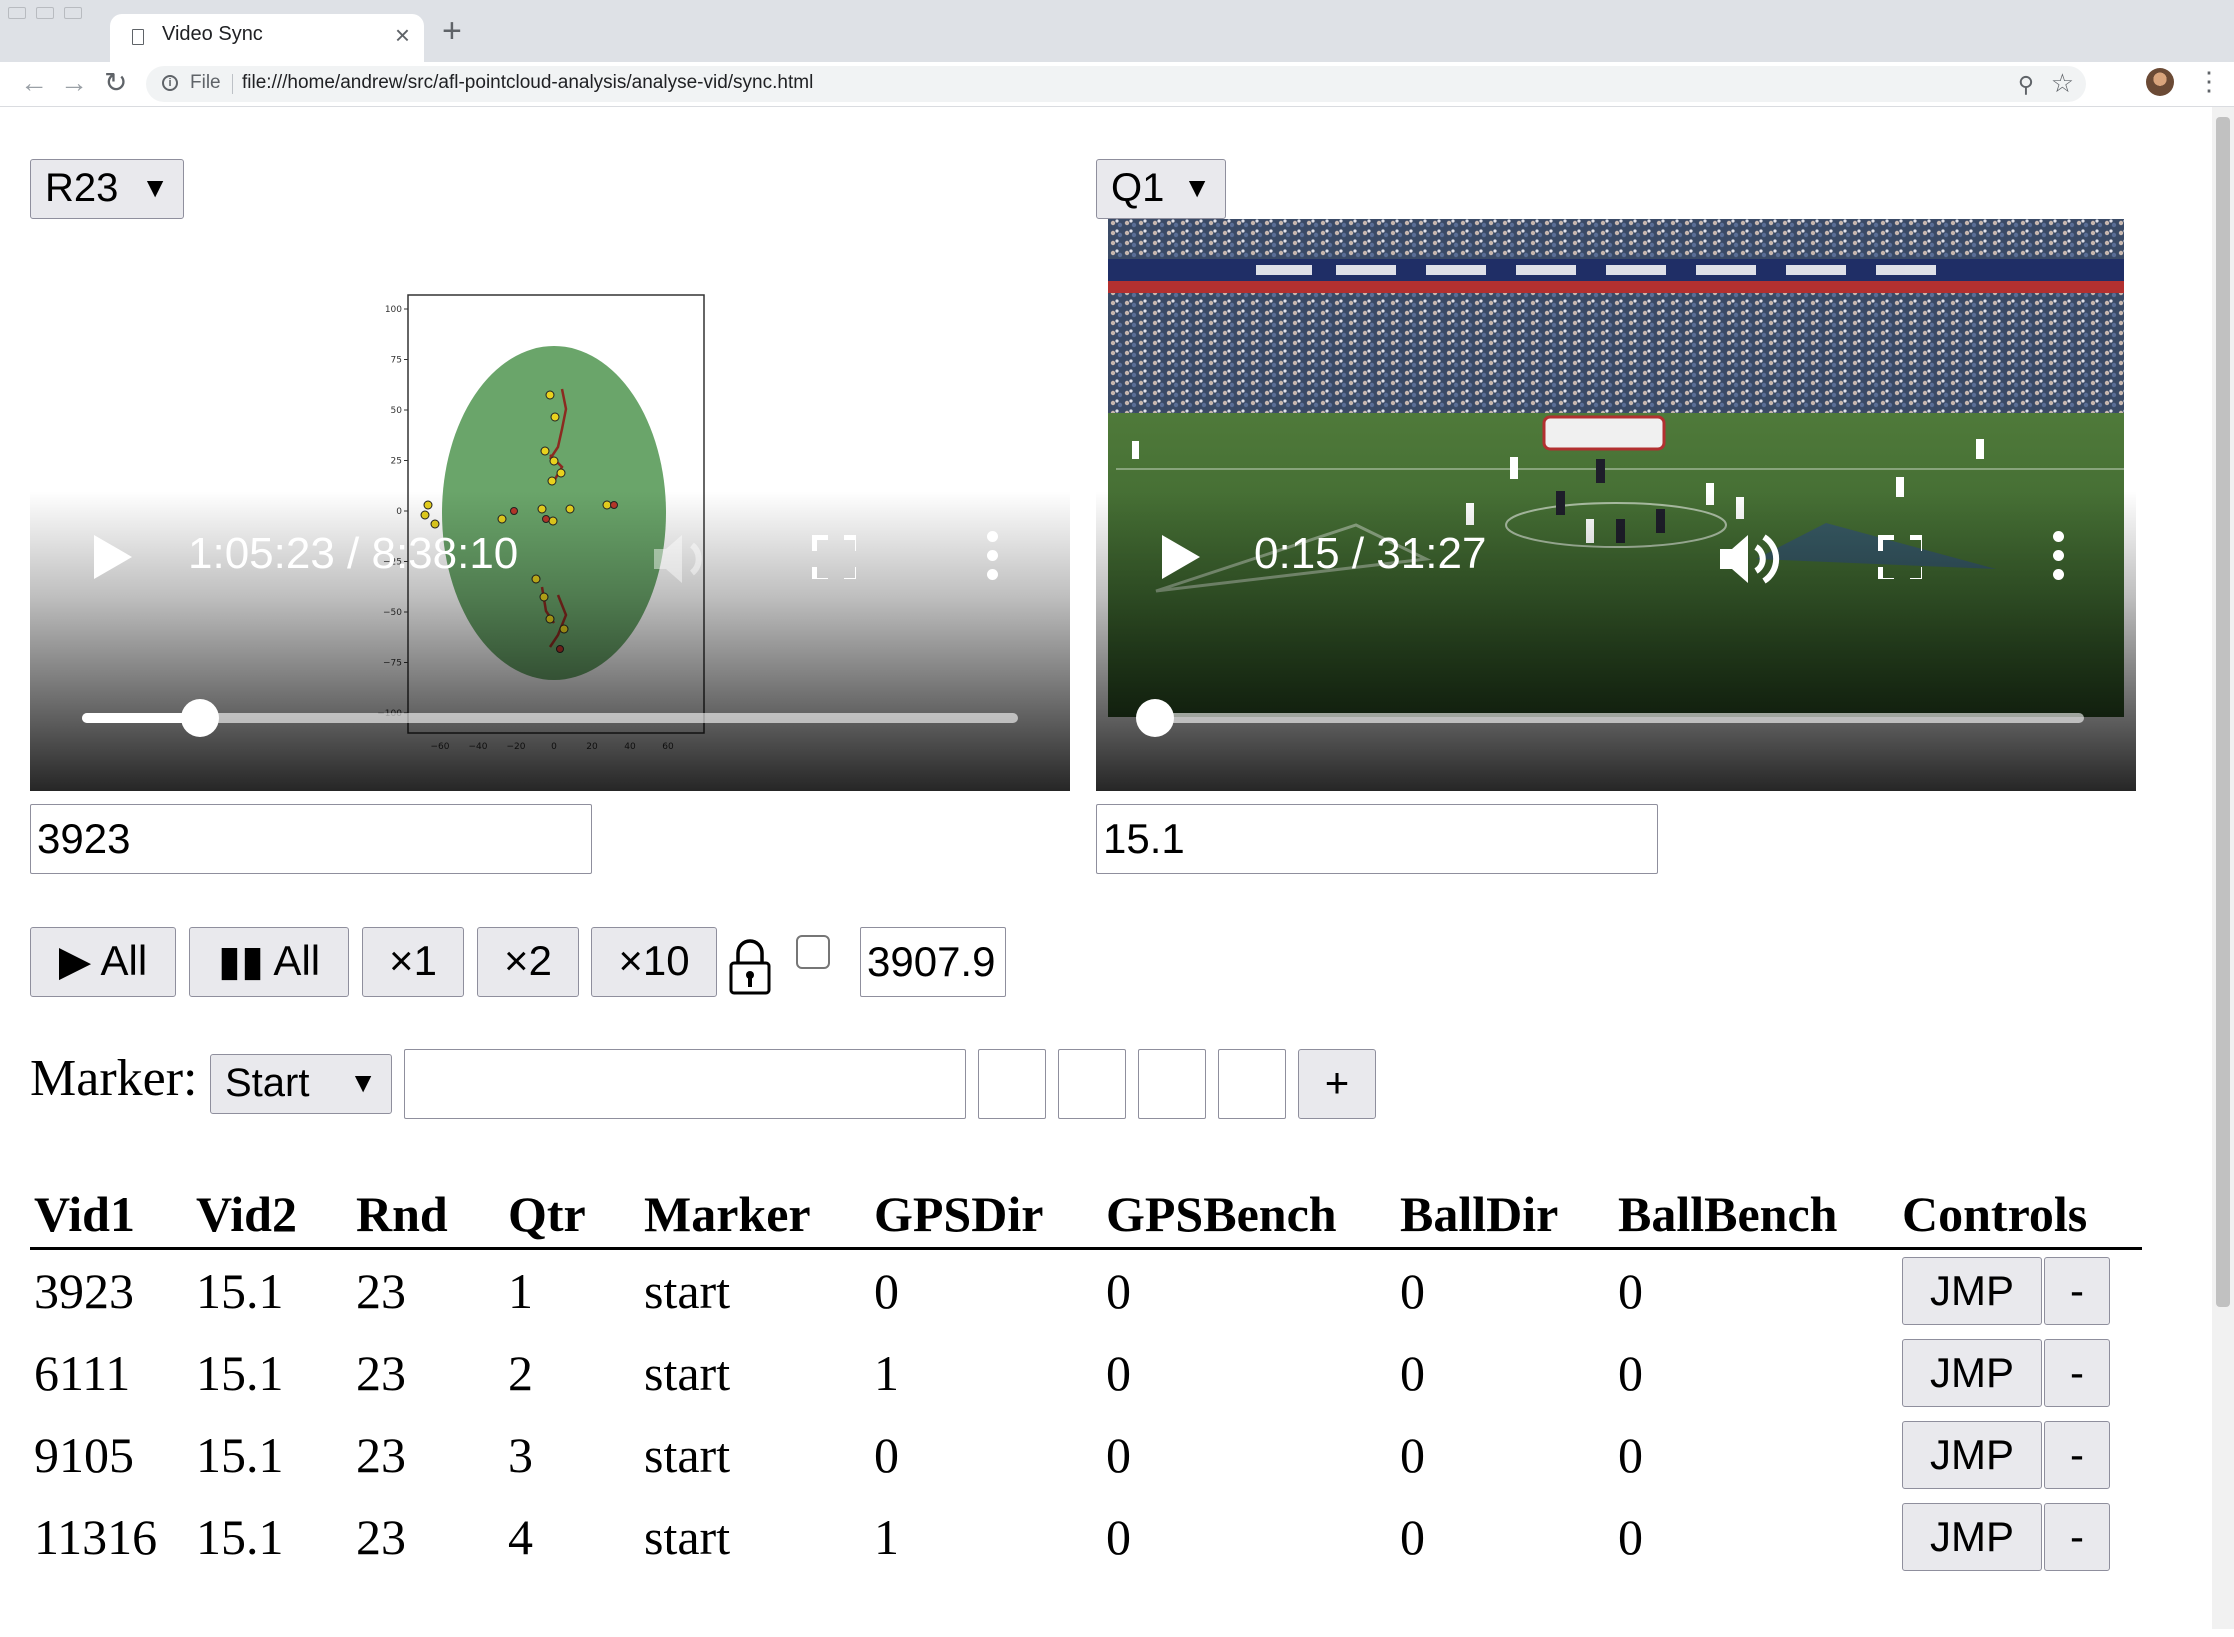 Image resolution: width=2234 pixels, height=1637 pixels. What do you see at coordinates (311, 839) in the screenshot?
I see `left-frame-input` at bounding box center [311, 839].